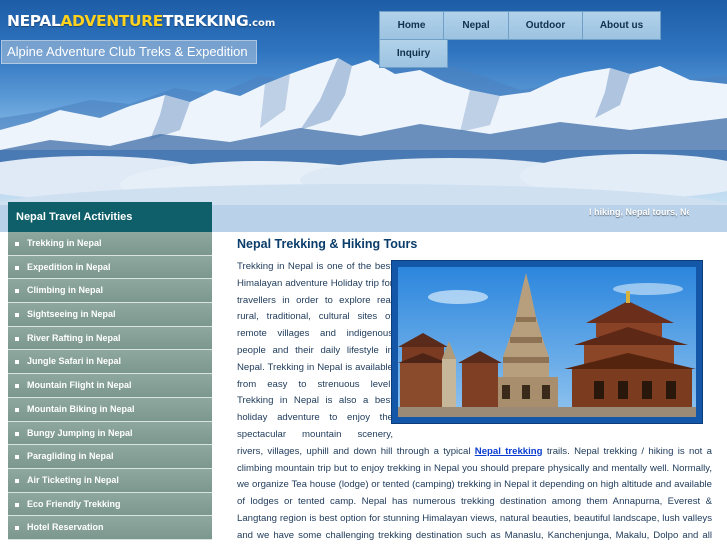 This screenshot has height=545, width=727. I want to click on sidebar-item-eco-trekking: Eco Friendly Trekking, so click(110, 504).